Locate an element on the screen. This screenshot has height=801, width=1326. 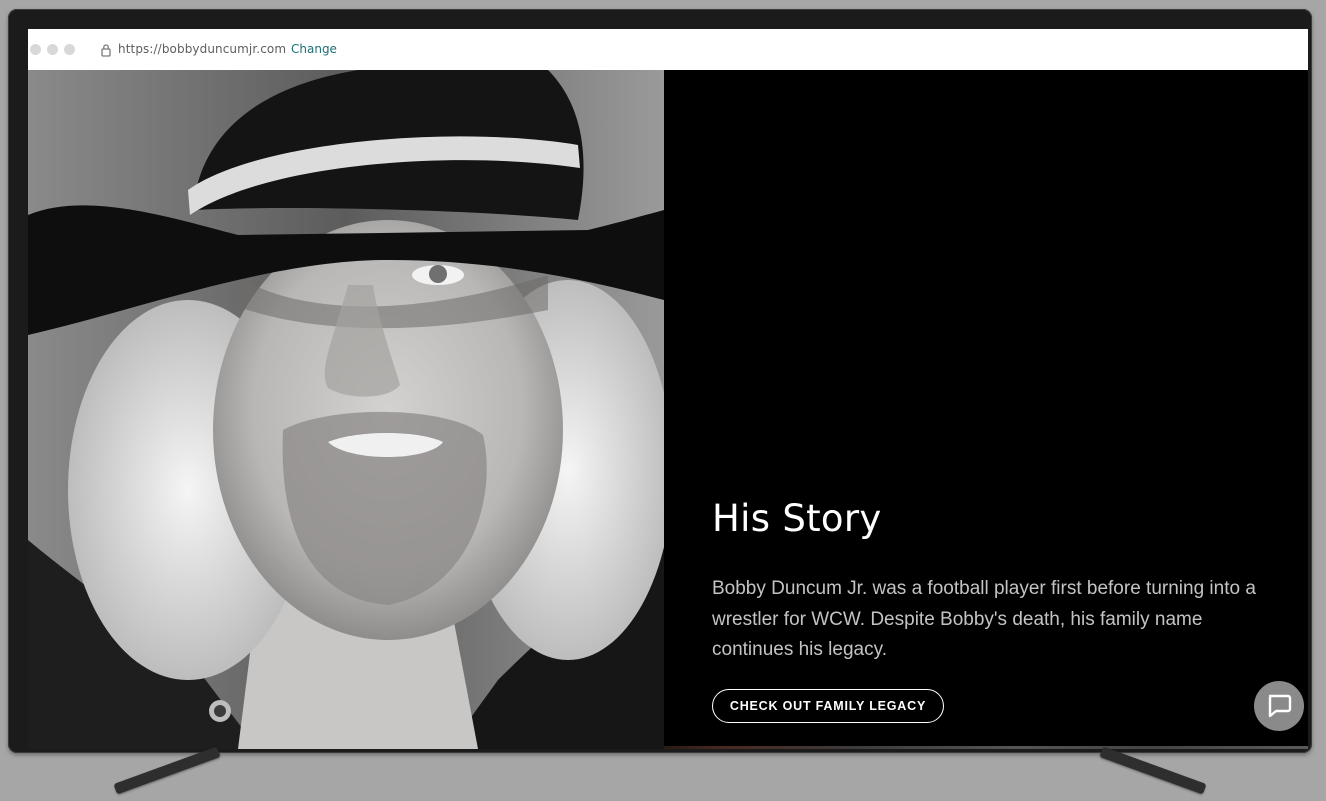
next-section-edge is located at coordinates (986, 747).